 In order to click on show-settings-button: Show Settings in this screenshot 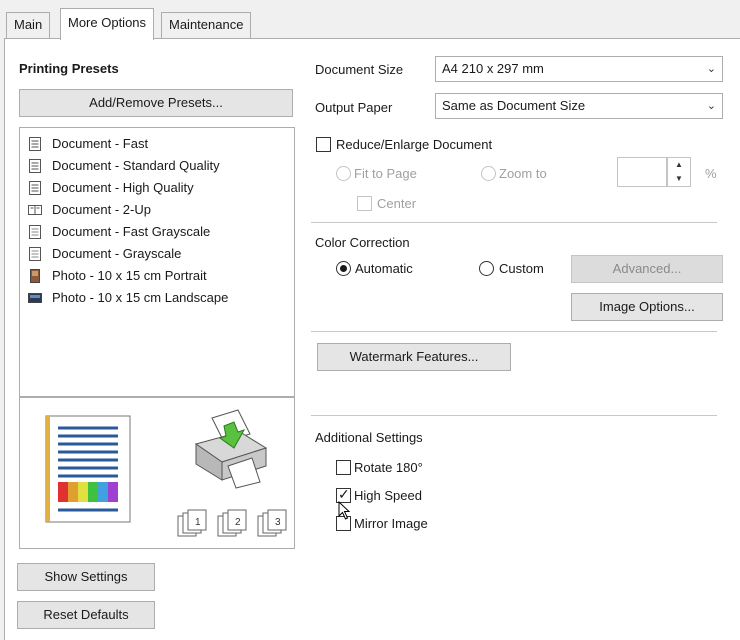, I will do `click(86, 577)`.